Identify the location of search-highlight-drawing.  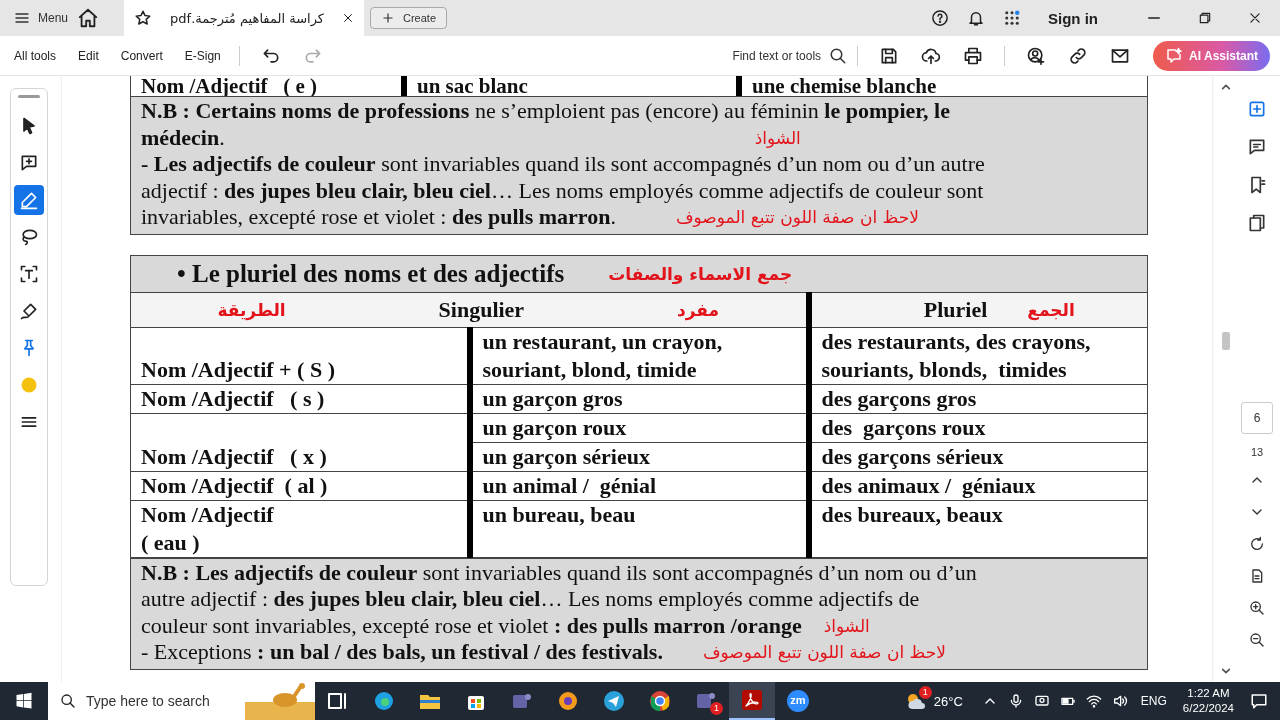
(280, 701).